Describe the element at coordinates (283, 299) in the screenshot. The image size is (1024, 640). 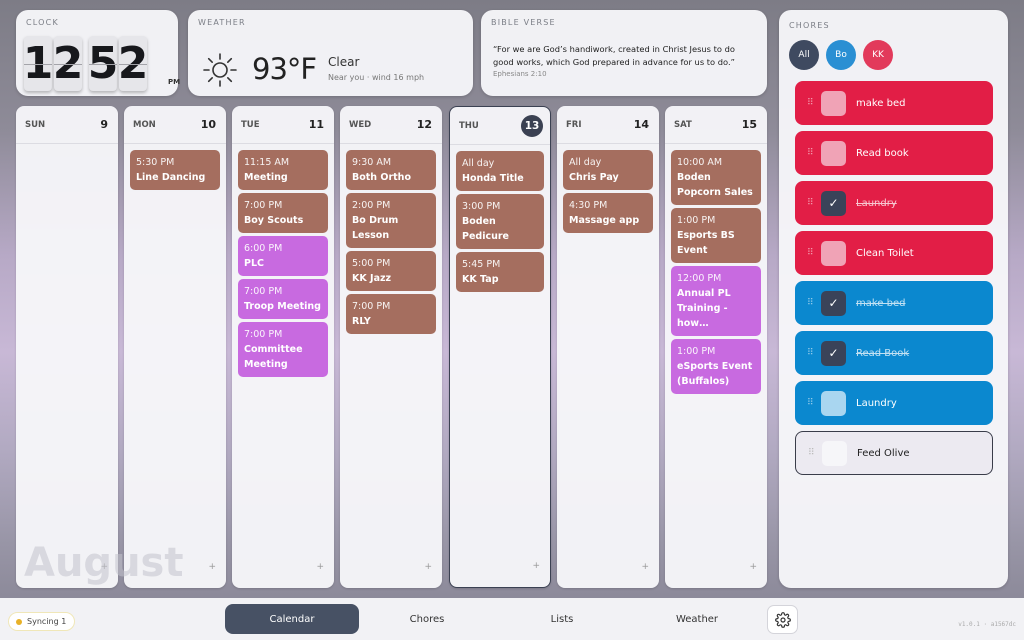
I see `event-card: 7:00 PM Troop Meeting` at that location.